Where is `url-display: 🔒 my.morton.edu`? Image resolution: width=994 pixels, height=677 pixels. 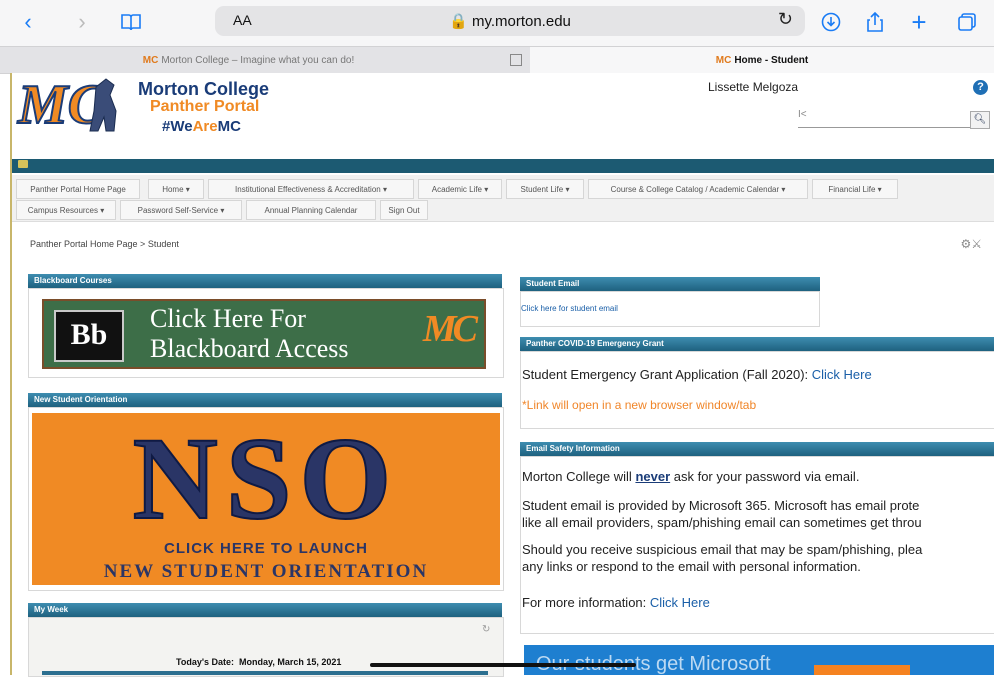 url-display: 🔒 my.morton.edu is located at coordinates (510, 21).